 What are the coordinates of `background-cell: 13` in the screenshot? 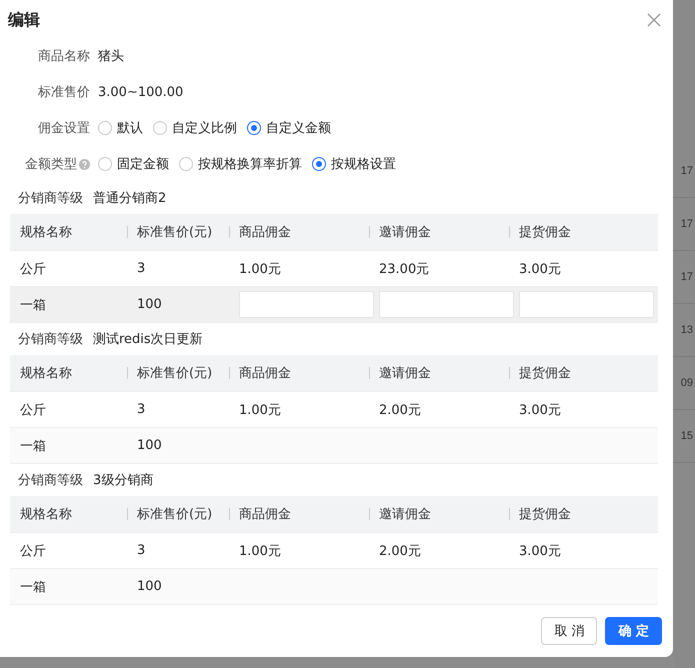 It's located at (686, 330).